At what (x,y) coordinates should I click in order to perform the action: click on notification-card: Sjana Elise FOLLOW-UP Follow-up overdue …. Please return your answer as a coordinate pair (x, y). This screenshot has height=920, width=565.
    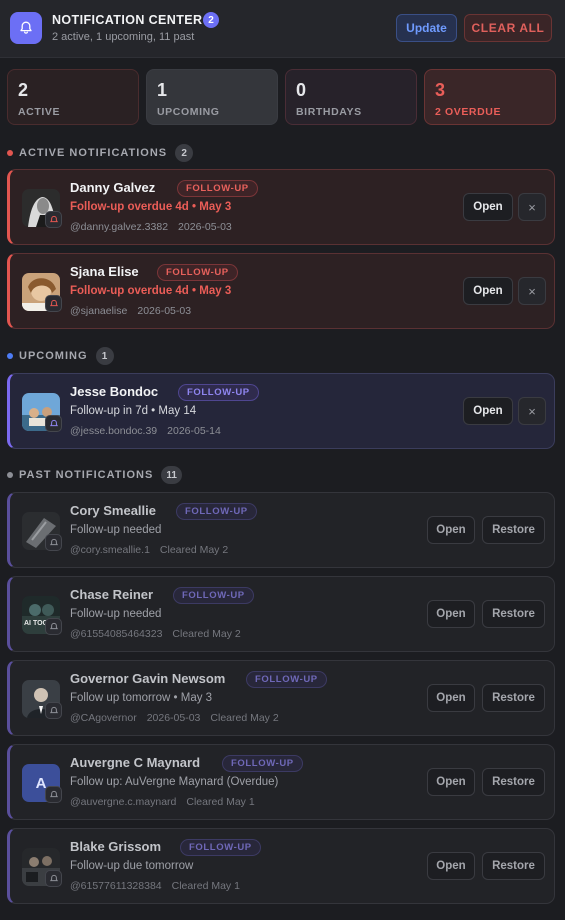
    Looking at the image, I should click on (281, 291).